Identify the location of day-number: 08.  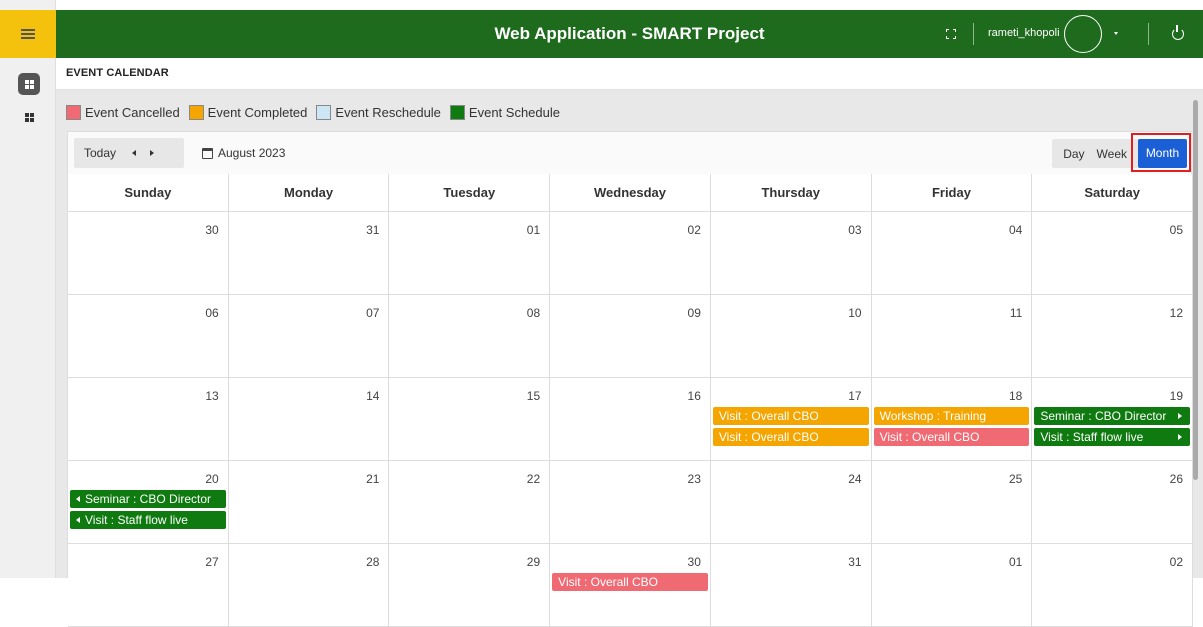
(533, 313).